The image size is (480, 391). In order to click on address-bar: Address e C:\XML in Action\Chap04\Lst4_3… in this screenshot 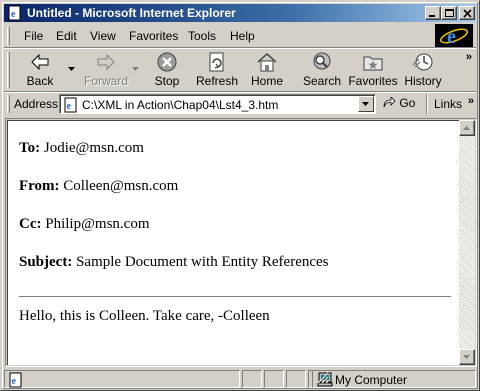, I will do `click(240, 104)`.